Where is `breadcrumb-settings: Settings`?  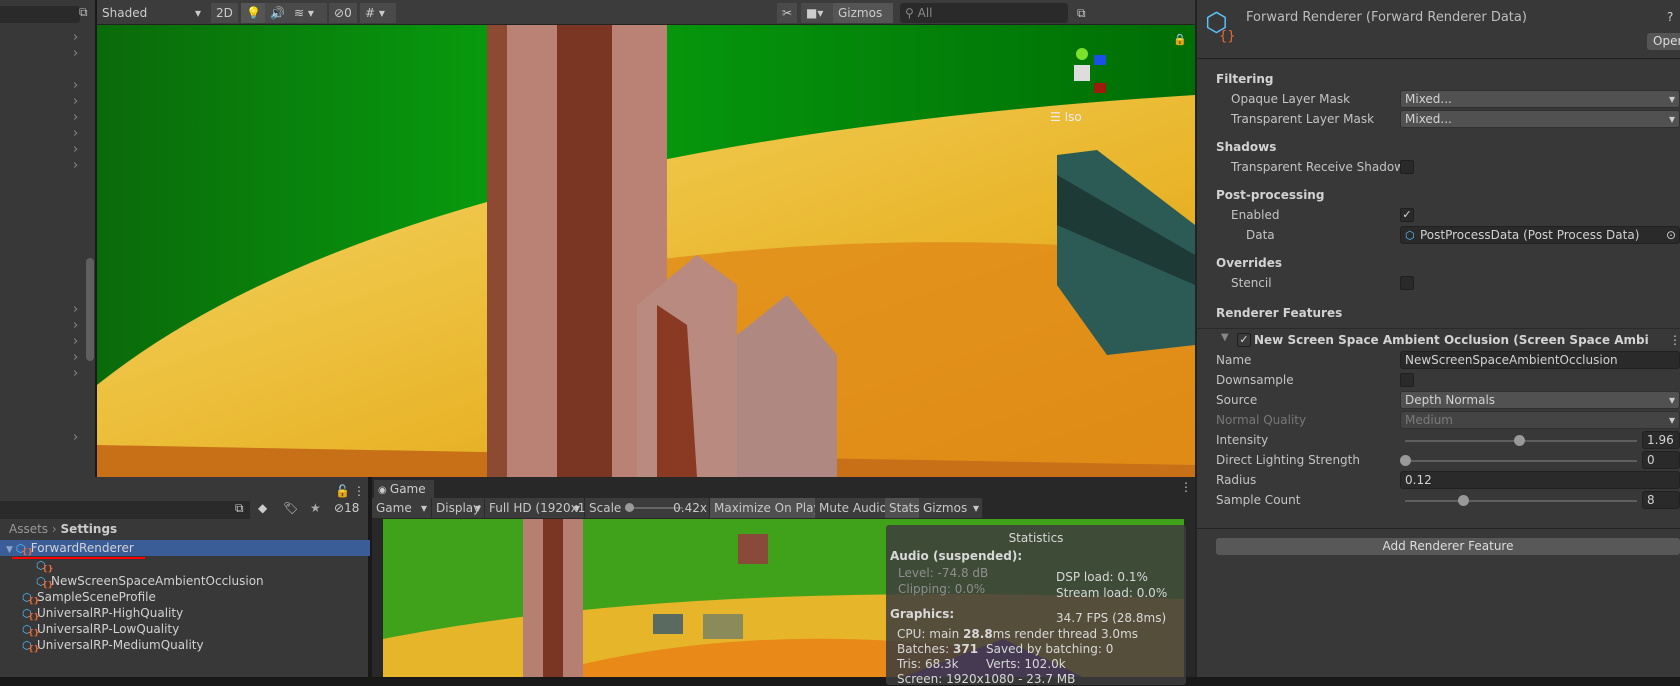 breadcrumb-settings: Settings is located at coordinates (89, 529).